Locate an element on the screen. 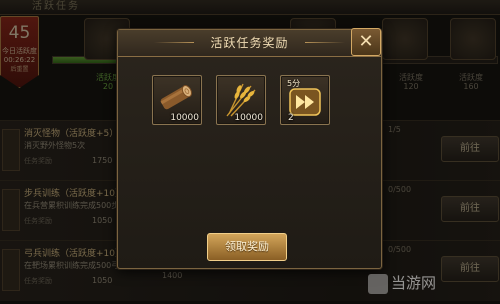 This screenshot has height=304, width=500. reward-slot-speedup: 5分 2 is located at coordinates (305, 100).